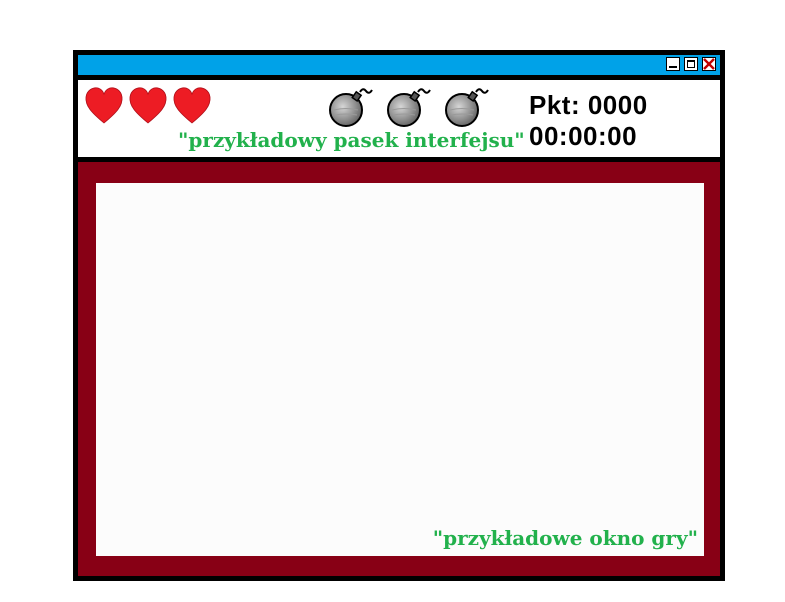 The width and height of the screenshot is (785, 602). I want to click on close-icon, so click(709, 64).